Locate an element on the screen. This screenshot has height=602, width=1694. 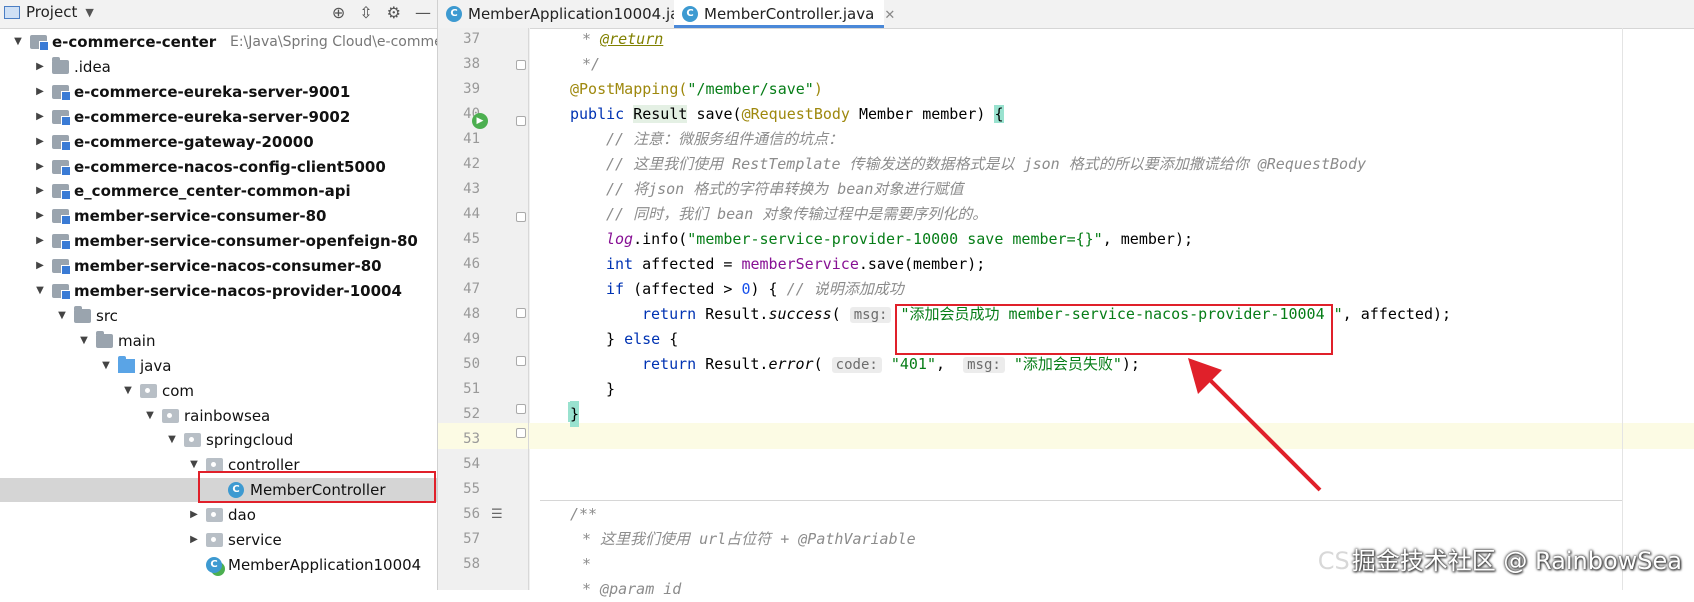
inline-comment: // 说明添加成功 is located at coordinates (845, 289).